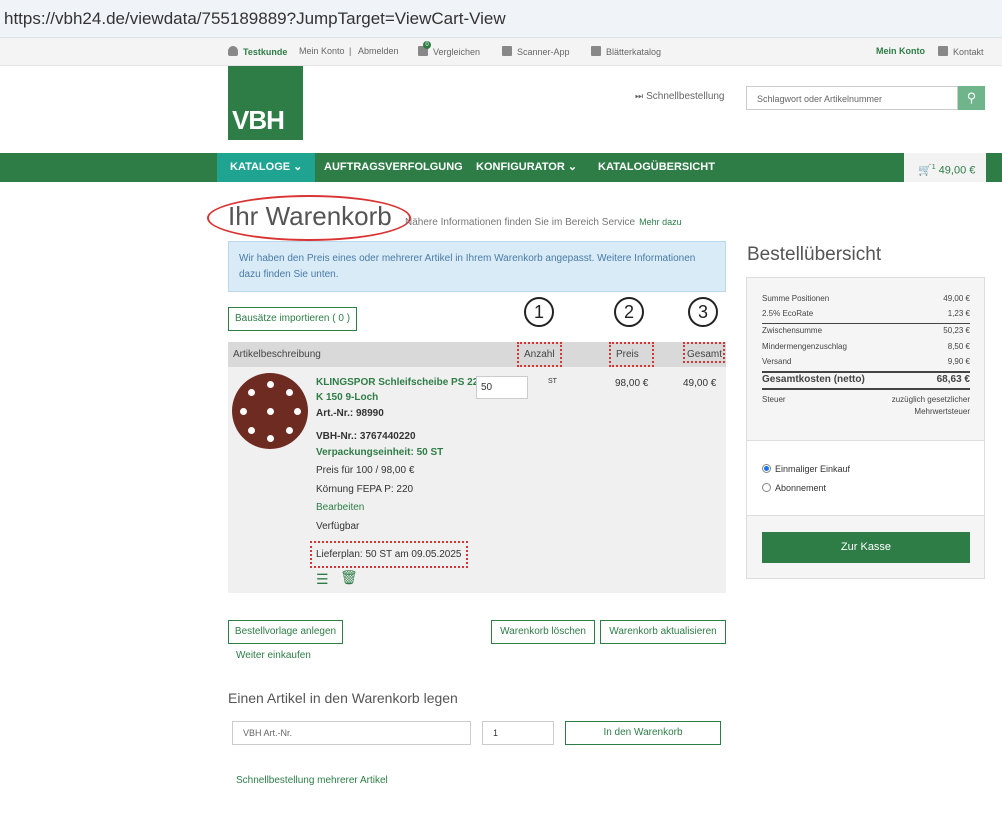 The image size is (1002, 814). I want to click on product-name-line1: KLINGSPOR Schleifscheibe PS 22, so click(397, 382).